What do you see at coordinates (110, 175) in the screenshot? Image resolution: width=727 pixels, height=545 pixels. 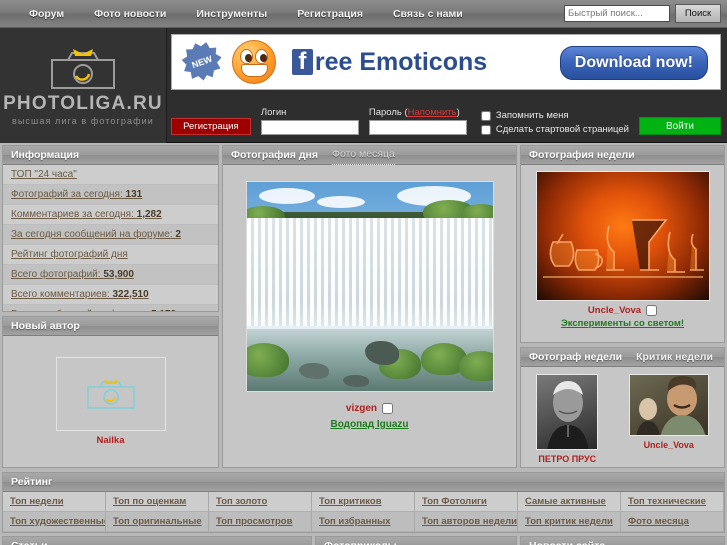 I see `info-link-top24: ТОП "24 часа"` at bounding box center [110, 175].